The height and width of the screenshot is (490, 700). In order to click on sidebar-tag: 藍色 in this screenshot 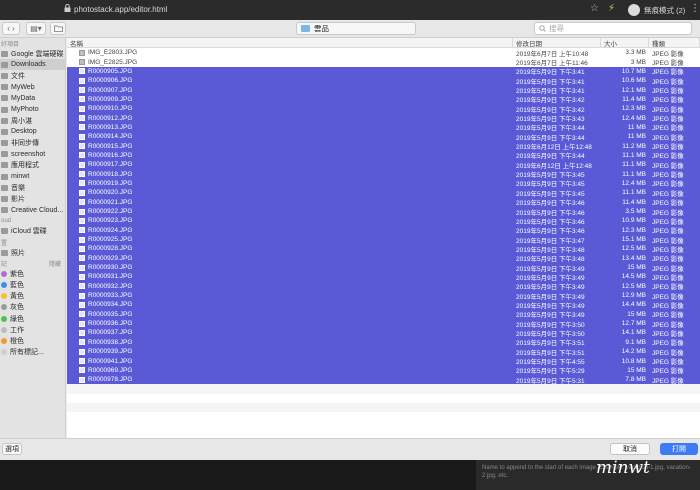, I will do `click(32, 284)`.